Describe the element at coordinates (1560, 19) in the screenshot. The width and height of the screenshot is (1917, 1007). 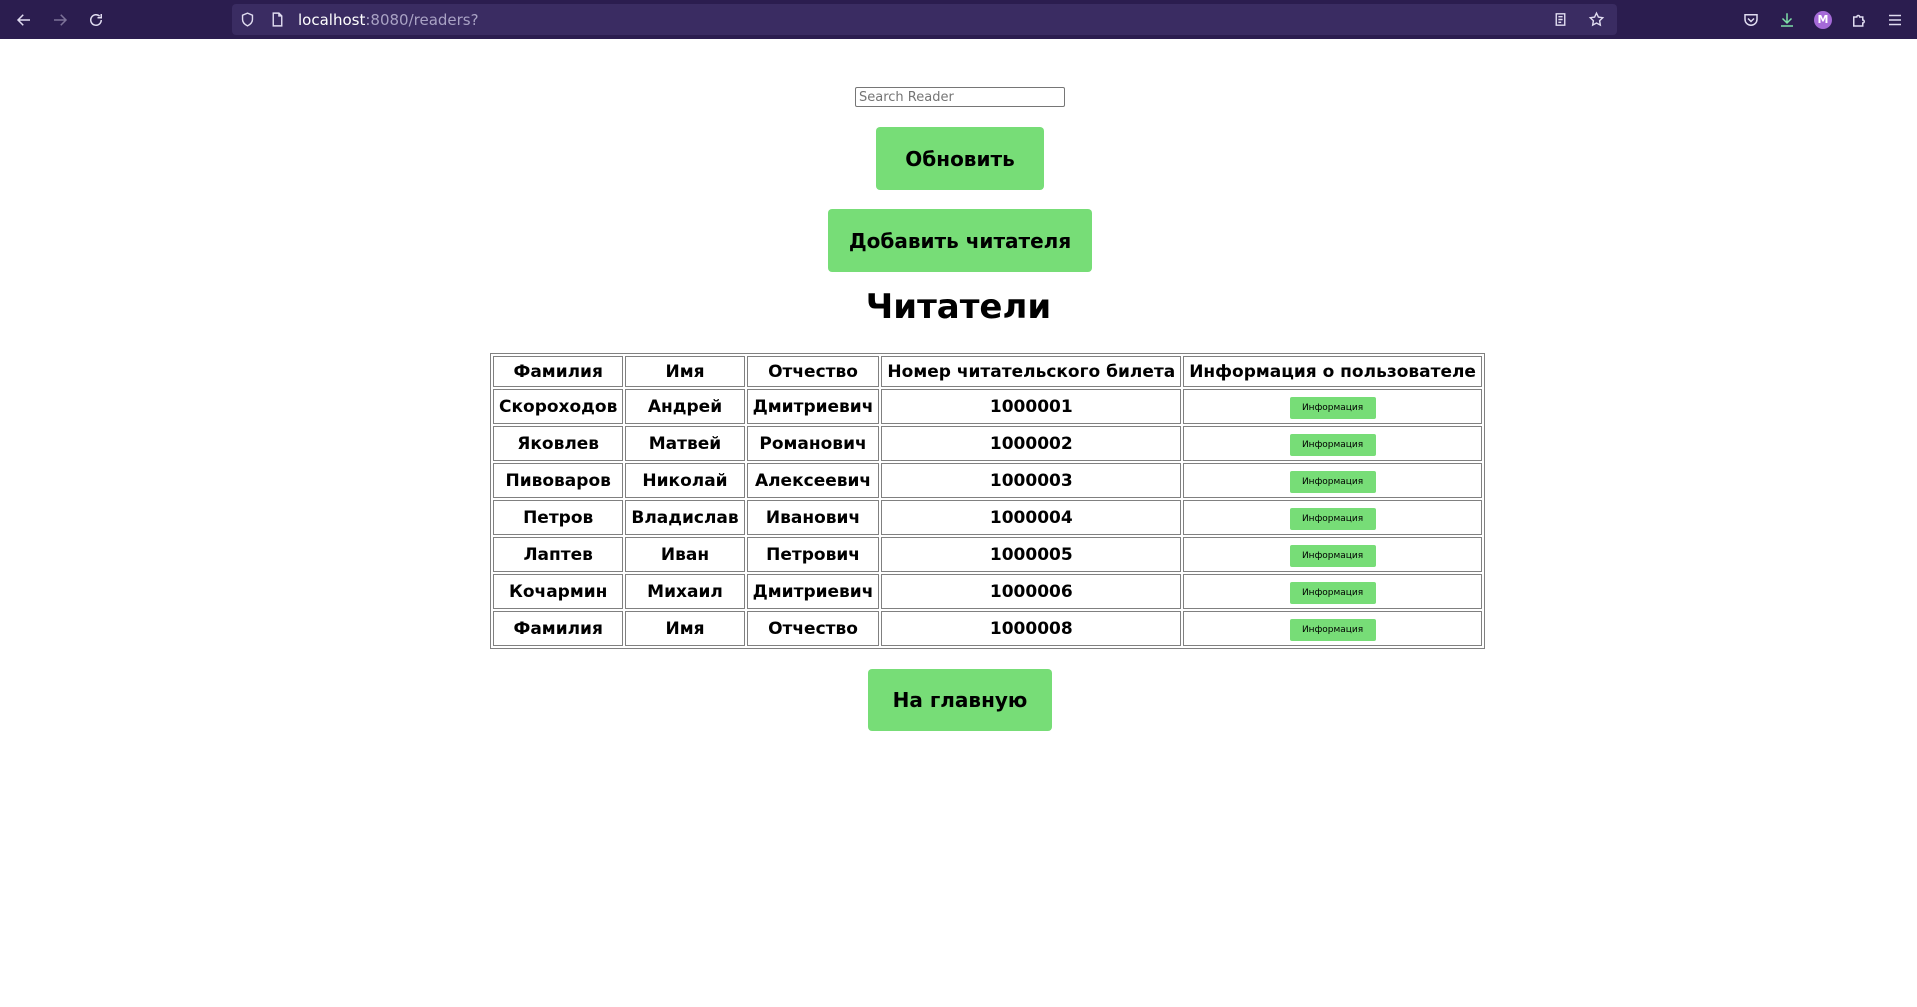
I see `reader-view-icon` at that location.